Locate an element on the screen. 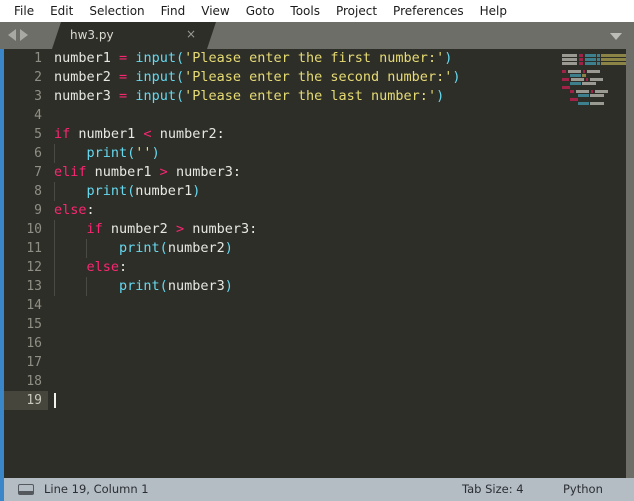  gutter-row: 8 is located at coordinates (26, 191).